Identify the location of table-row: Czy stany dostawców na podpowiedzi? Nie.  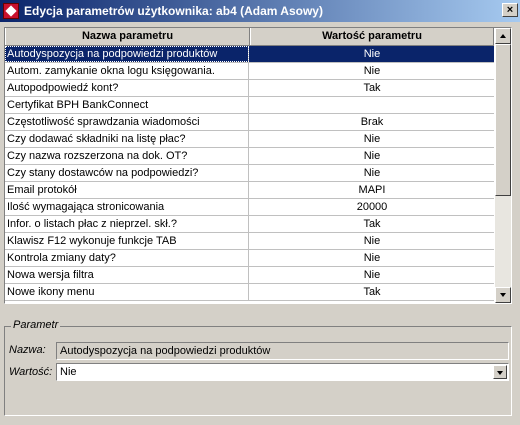
(249, 173).